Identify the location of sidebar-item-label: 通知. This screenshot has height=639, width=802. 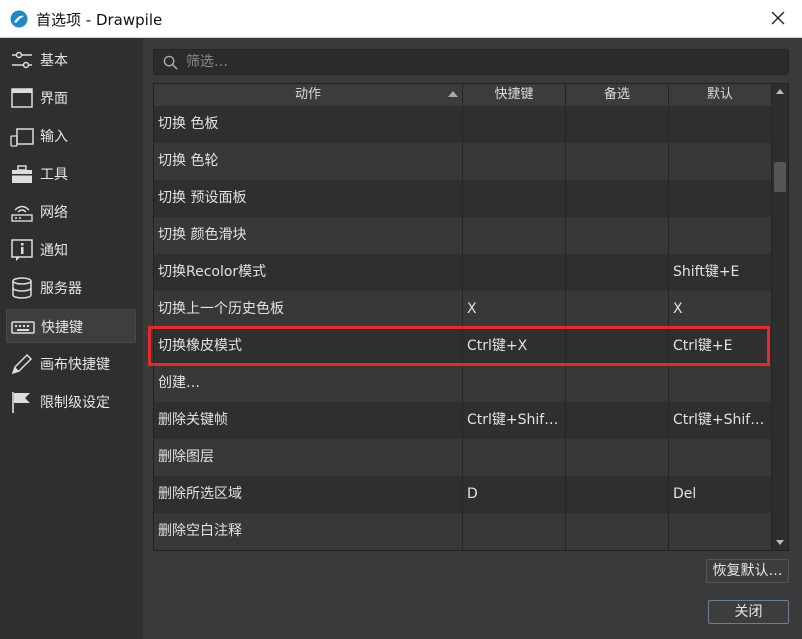
(54, 251).